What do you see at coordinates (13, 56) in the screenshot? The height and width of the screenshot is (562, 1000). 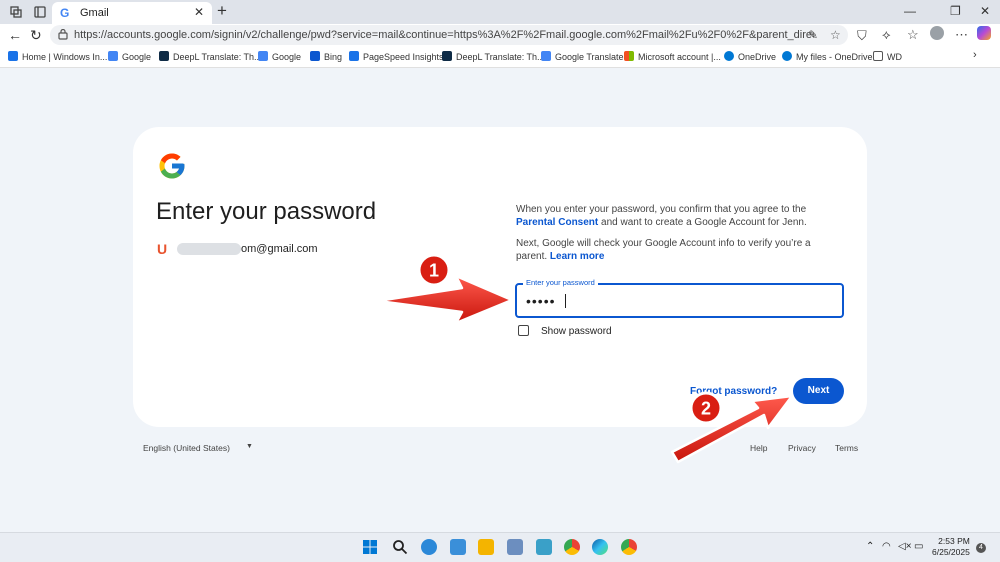 I see `windows-icon` at bounding box center [13, 56].